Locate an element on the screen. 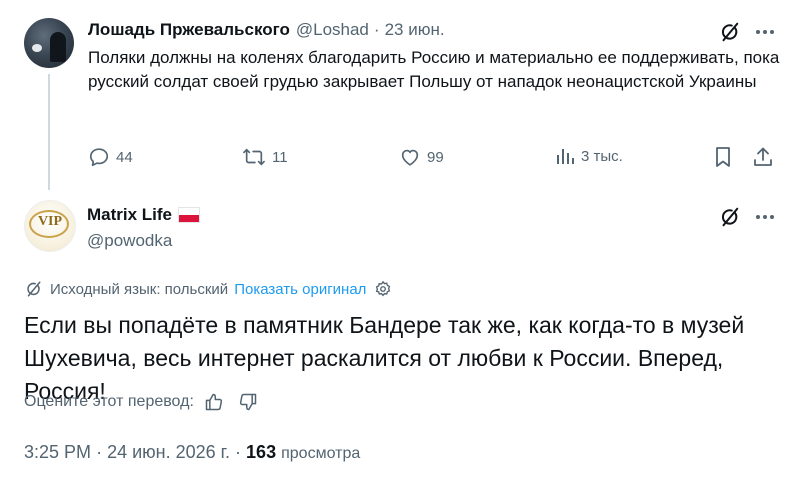  tweet1-handle: @Loshad is located at coordinates (332, 30).